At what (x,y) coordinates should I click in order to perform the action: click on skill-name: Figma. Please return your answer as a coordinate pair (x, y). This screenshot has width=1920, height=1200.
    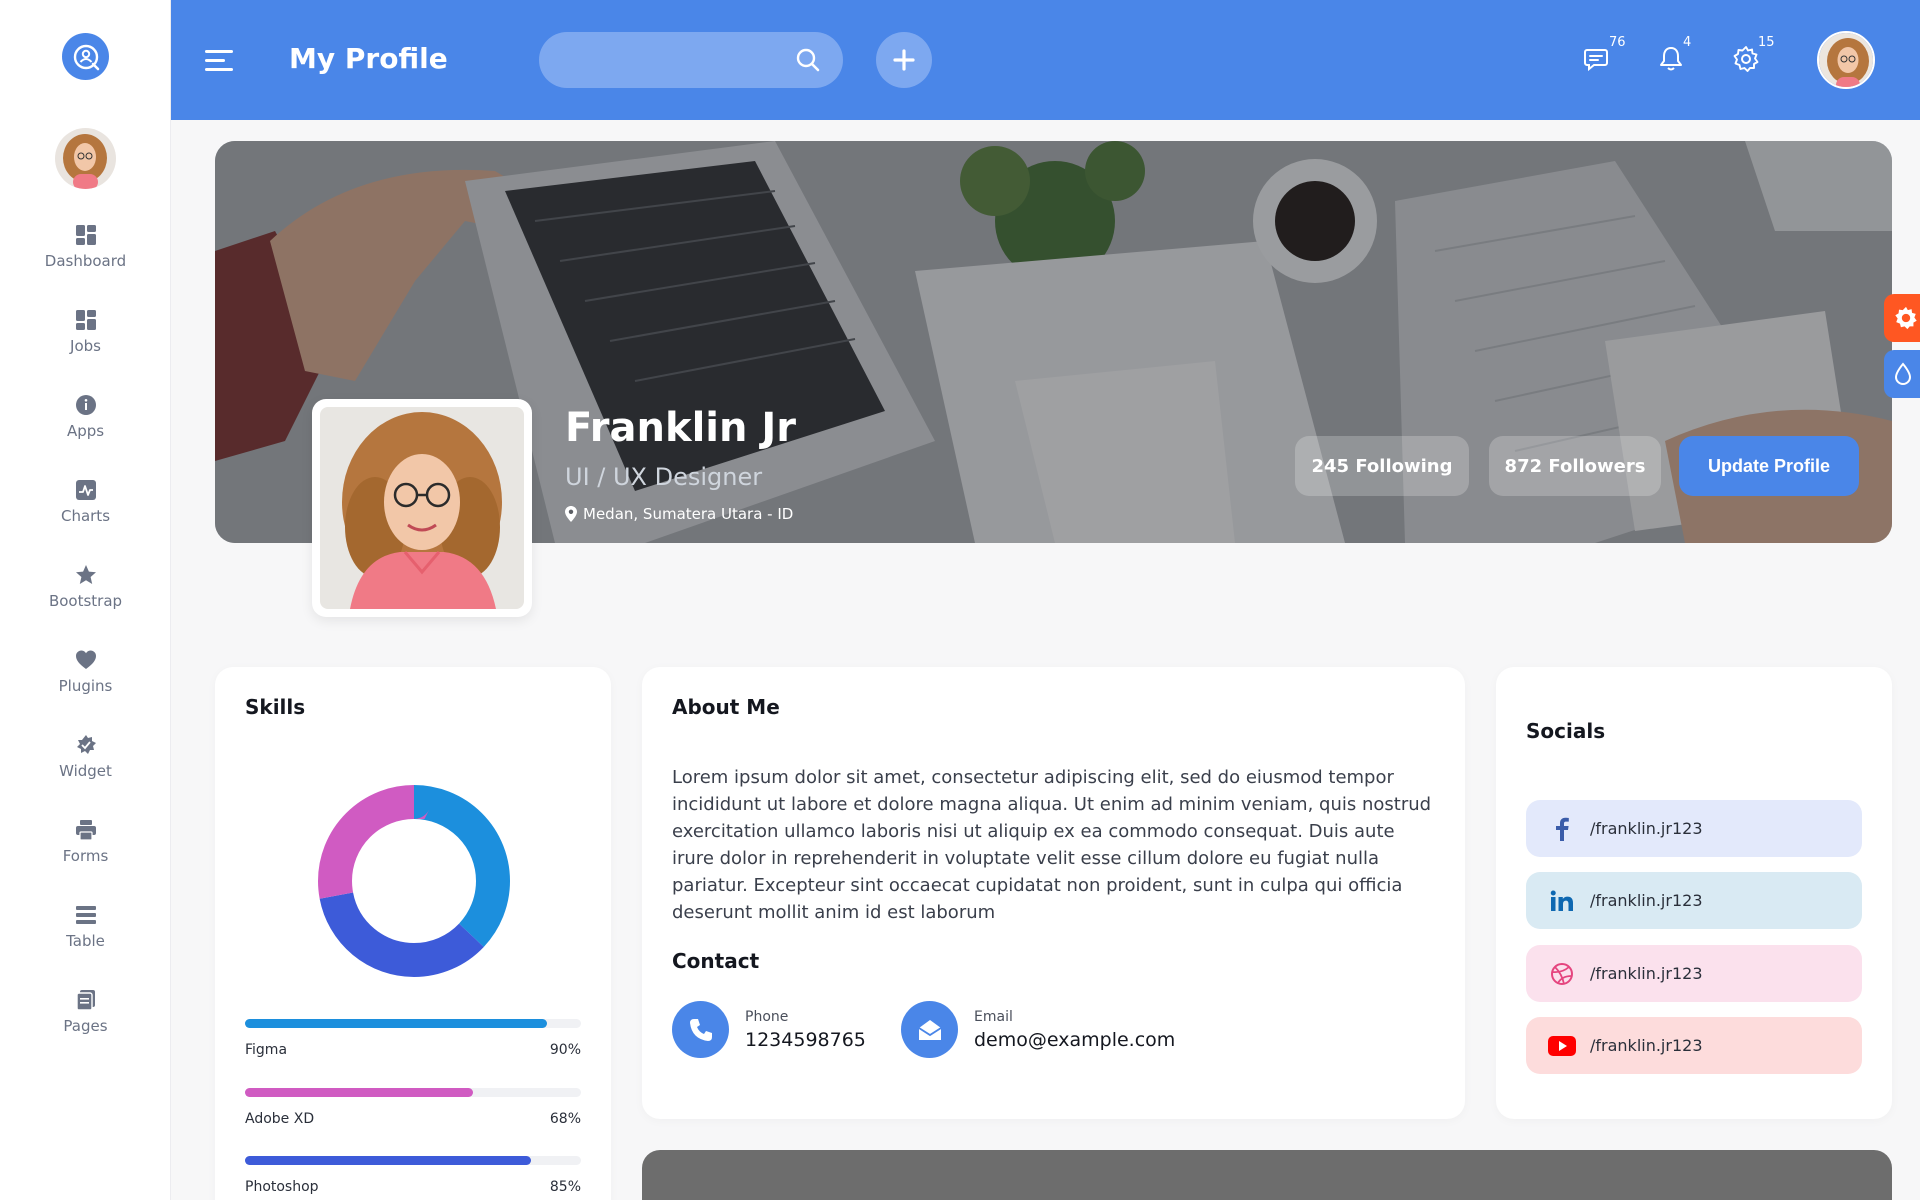
    Looking at the image, I should click on (266, 1050).